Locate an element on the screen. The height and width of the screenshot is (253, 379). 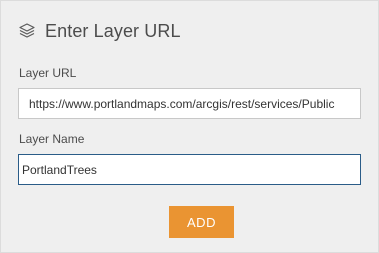
panel-header: Enter Layer URL is located at coordinates (99, 31).